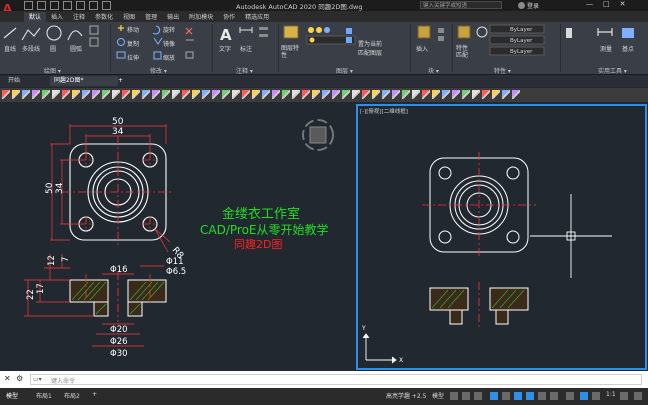  What do you see at coordinates (80, 5) in the screenshot?
I see `plot-icon` at bounding box center [80, 5].